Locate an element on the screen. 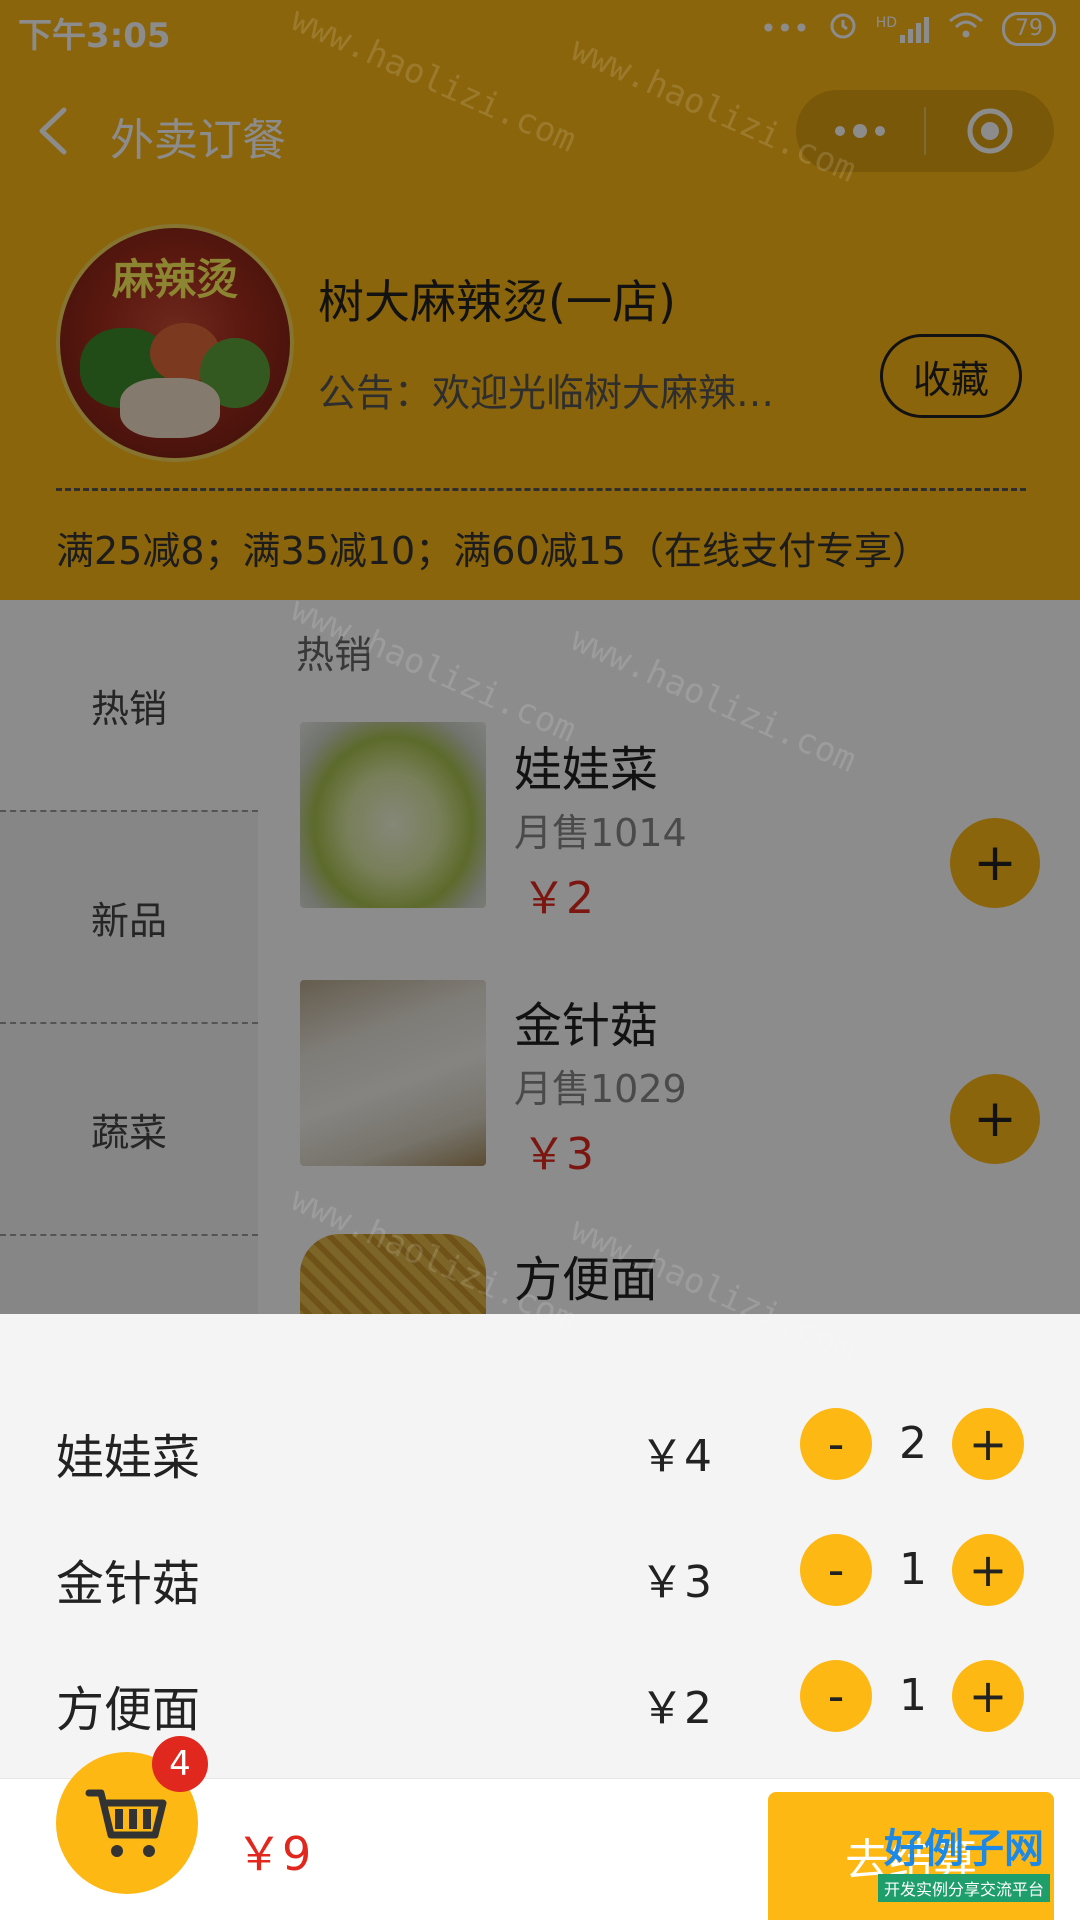 This screenshot has height=1921, width=1080. watermark-brand-name: 好例子网 is located at coordinates (963, 1849).